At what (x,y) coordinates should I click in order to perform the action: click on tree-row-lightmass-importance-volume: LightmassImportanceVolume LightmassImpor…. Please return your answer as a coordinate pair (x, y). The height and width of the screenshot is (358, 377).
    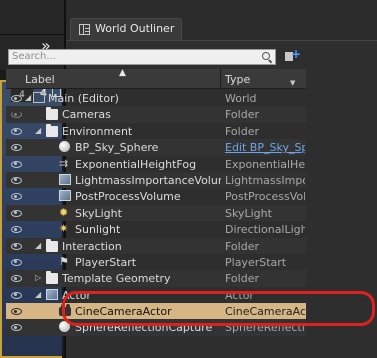
    Looking at the image, I should click on (156, 180).